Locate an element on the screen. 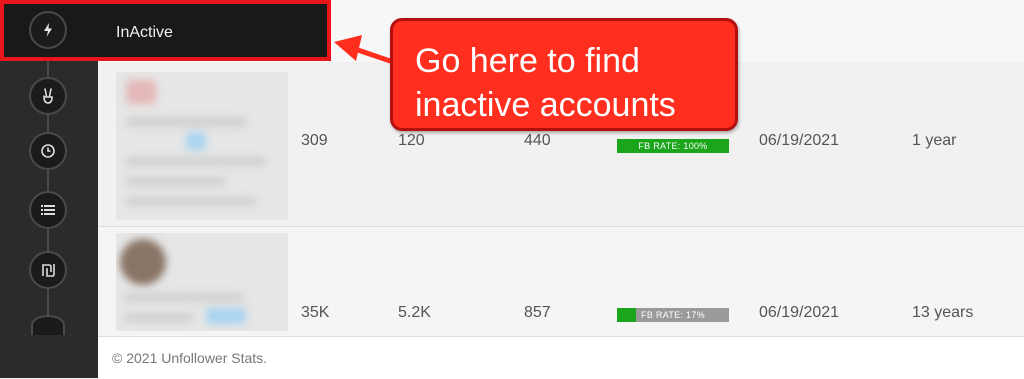 Image resolution: width=1024 pixels, height=379 pixels. callout-line-1: Go here to find is located at coordinates (527, 61).